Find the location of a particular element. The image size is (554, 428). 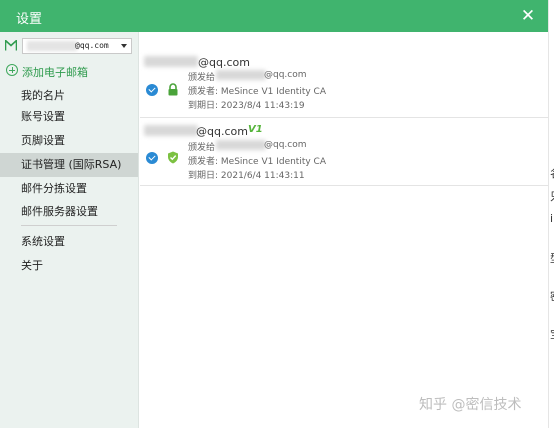

account-select: @qq.com is located at coordinates (77, 46).